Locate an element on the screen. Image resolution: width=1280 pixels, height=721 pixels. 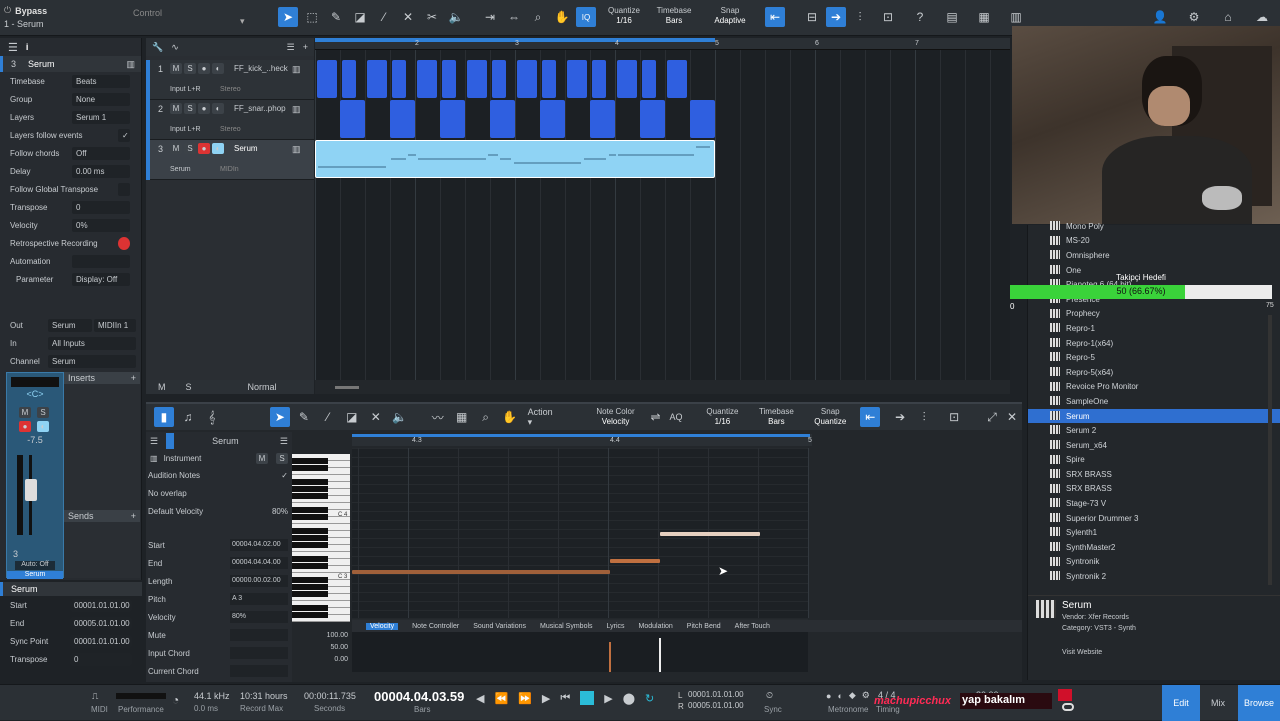
event-row-value: 00001.01.01.00 is located at coordinates (101, 641).